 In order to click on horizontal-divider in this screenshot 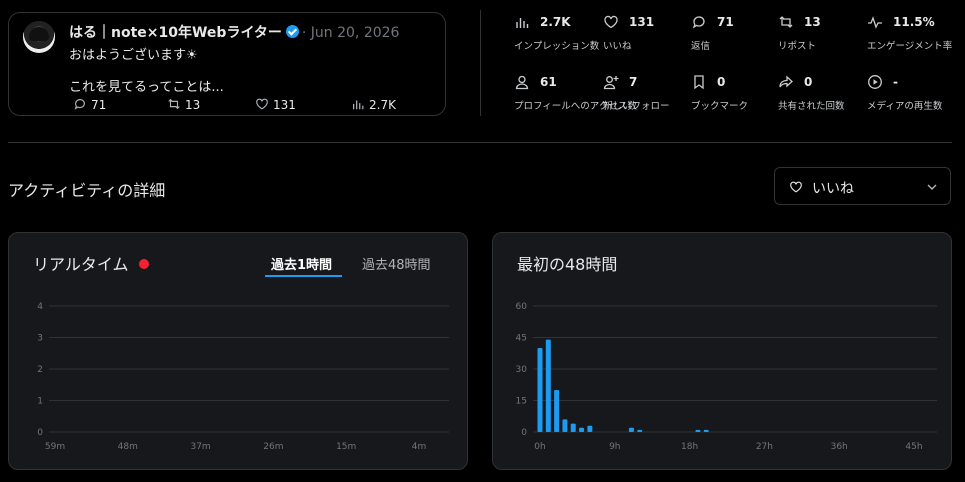, I will do `click(480, 142)`.